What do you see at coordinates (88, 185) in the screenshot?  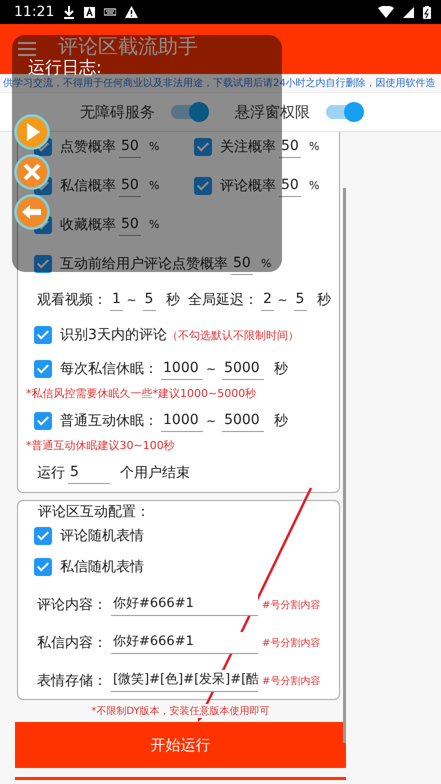 I see `option-label: 私信概率` at bounding box center [88, 185].